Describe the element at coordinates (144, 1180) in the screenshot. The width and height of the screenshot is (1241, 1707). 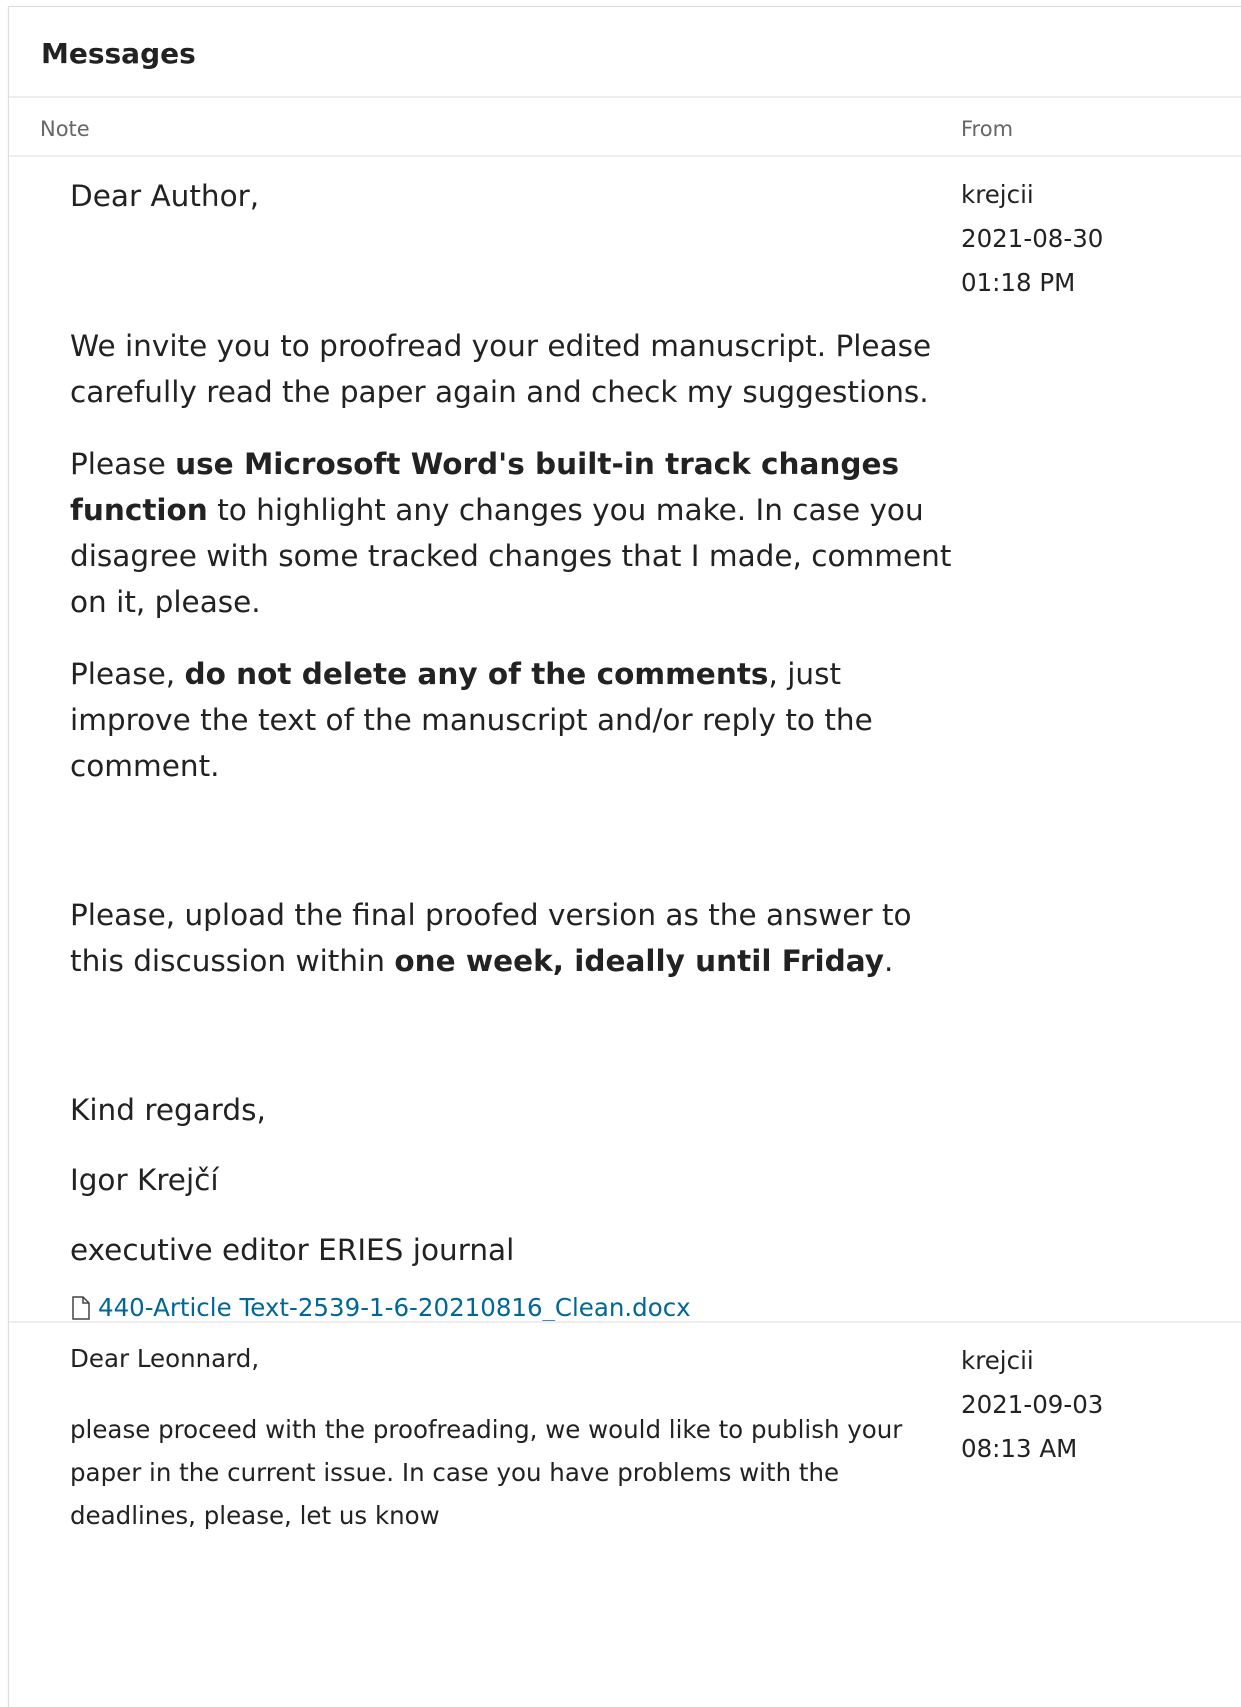
I see `message-paragraph: Igor Krejčí` at that location.